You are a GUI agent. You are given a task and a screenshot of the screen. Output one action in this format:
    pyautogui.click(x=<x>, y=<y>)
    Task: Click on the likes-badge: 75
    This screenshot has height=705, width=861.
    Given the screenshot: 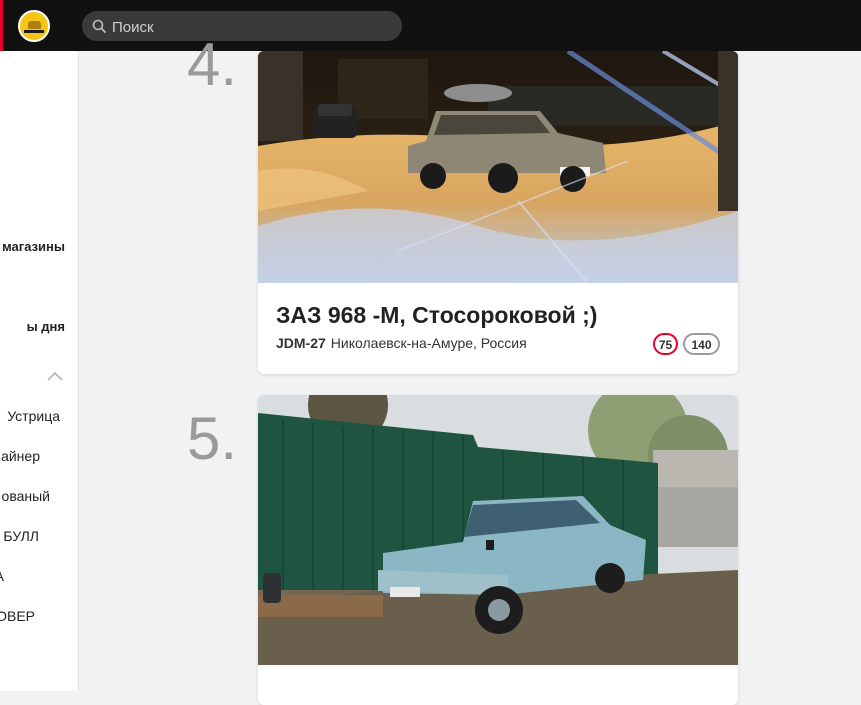 What is the action you would take?
    pyautogui.click(x=665, y=344)
    